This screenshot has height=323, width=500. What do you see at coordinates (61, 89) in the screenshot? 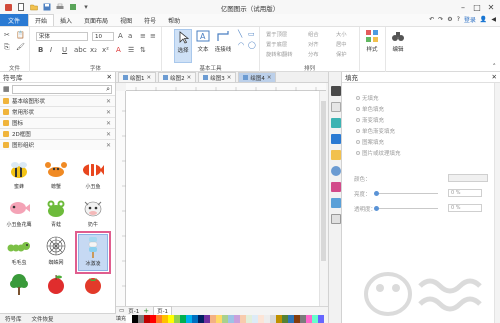
I see `symbol-search-input: ⌕` at bounding box center [61, 89].